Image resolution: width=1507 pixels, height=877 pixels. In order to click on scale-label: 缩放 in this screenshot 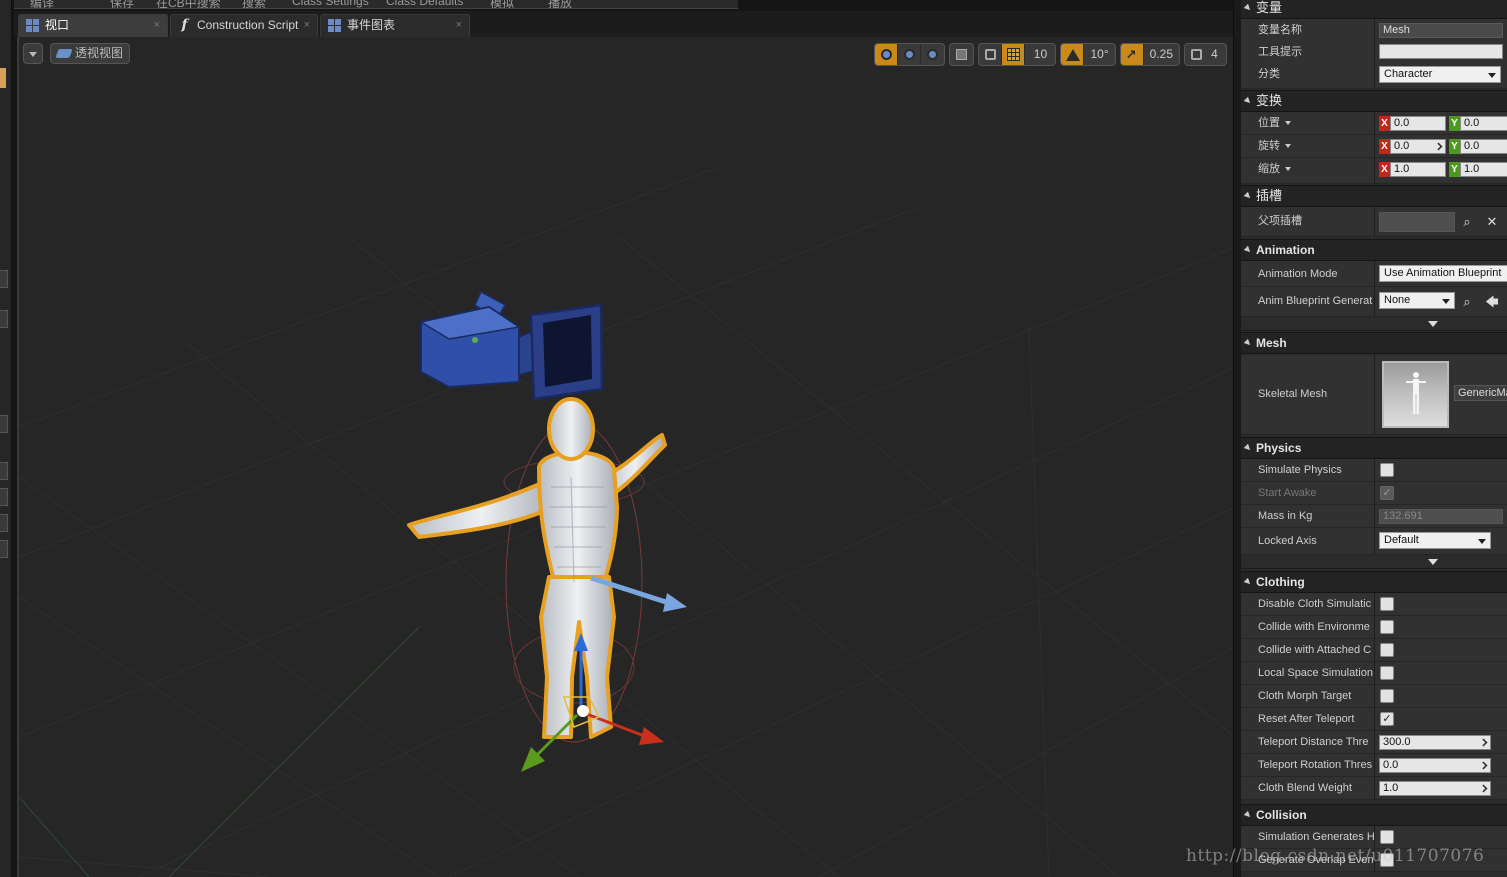, I will do `click(1316, 169)`.